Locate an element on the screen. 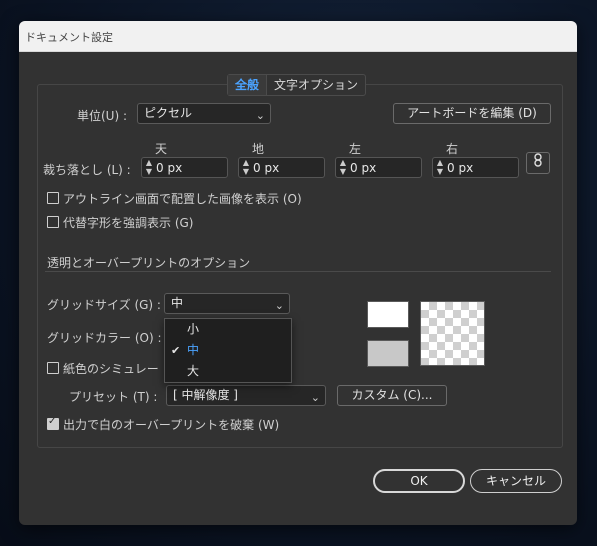  cancel-button: キャンセル is located at coordinates (516, 481).